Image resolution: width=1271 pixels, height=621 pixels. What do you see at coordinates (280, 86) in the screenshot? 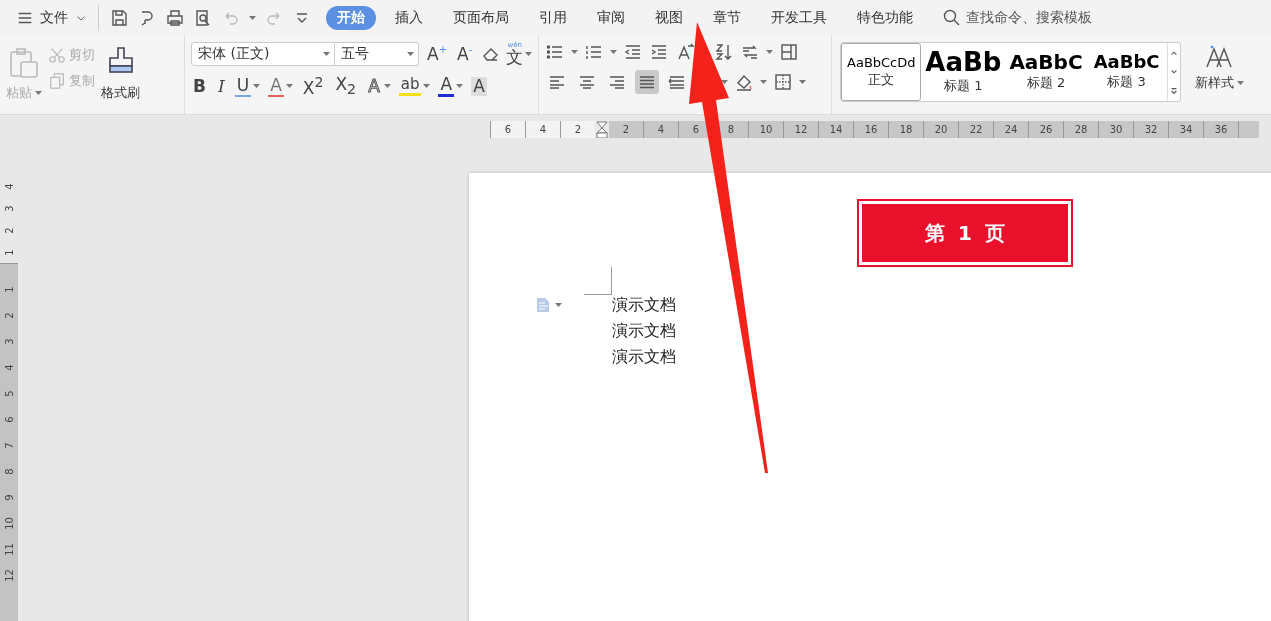
I see `strike-button: A` at bounding box center [280, 86].